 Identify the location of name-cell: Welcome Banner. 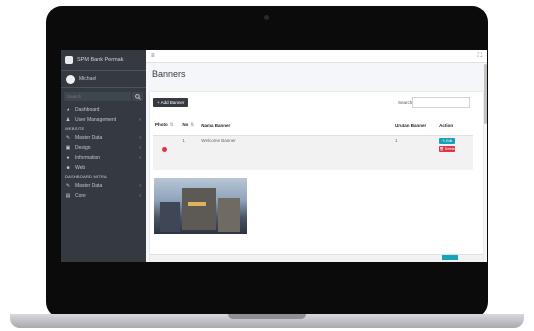
(296, 152).